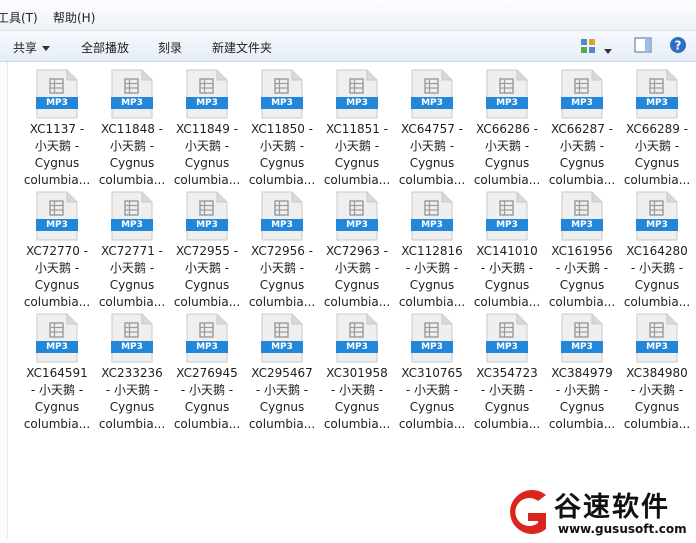  I want to click on file-name-line: XC72955 -, so click(207, 251).